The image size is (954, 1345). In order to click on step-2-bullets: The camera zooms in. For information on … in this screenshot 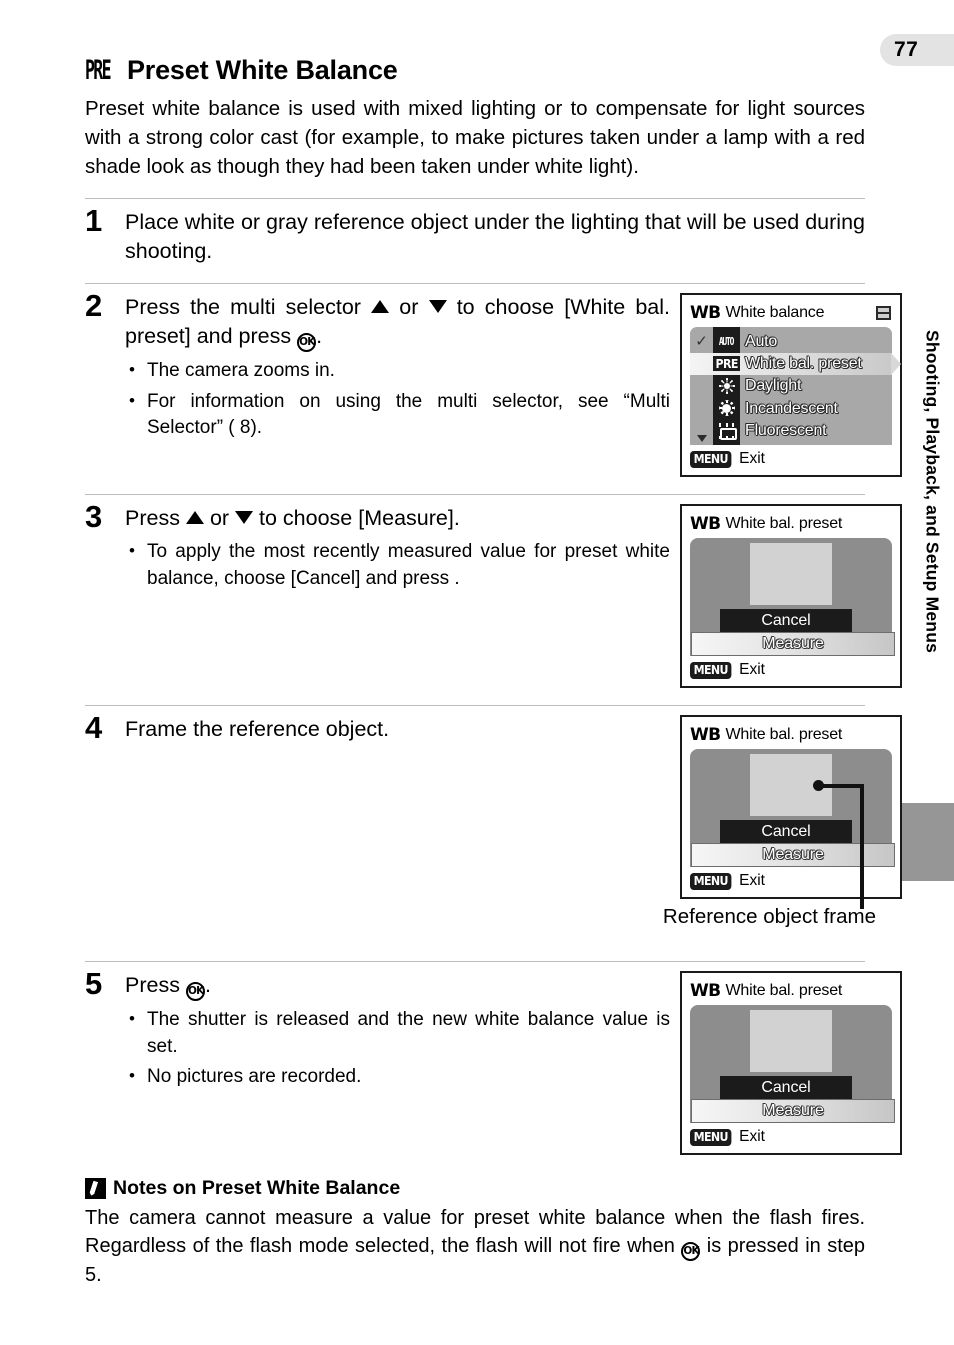, I will do `click(397, 399)`.